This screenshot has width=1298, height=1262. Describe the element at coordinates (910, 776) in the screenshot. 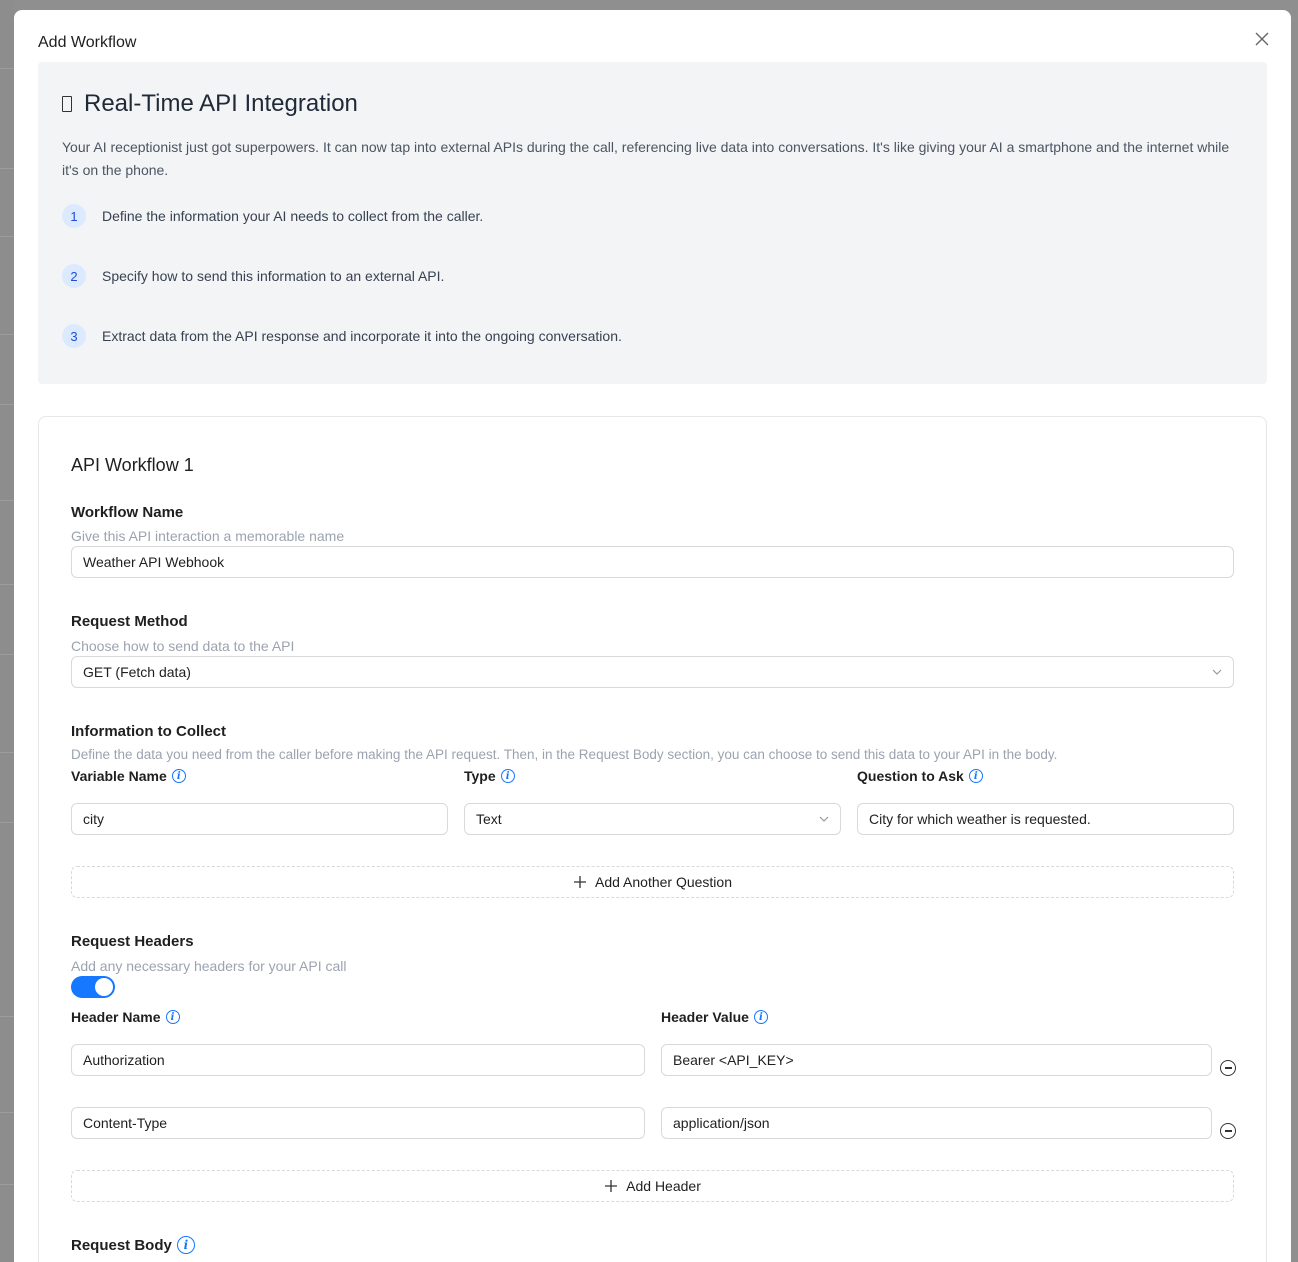

I see `question-header-text: Question to Ask` at that location.